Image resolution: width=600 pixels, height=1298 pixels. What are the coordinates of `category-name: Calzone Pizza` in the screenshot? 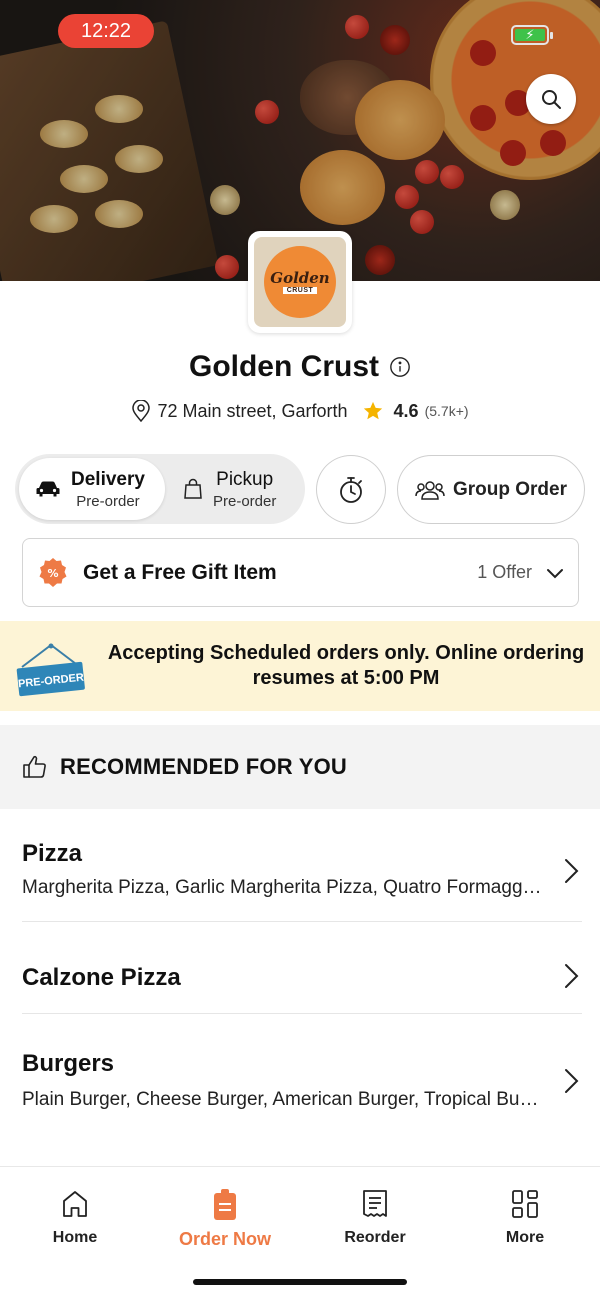 It's located at (101, 977).